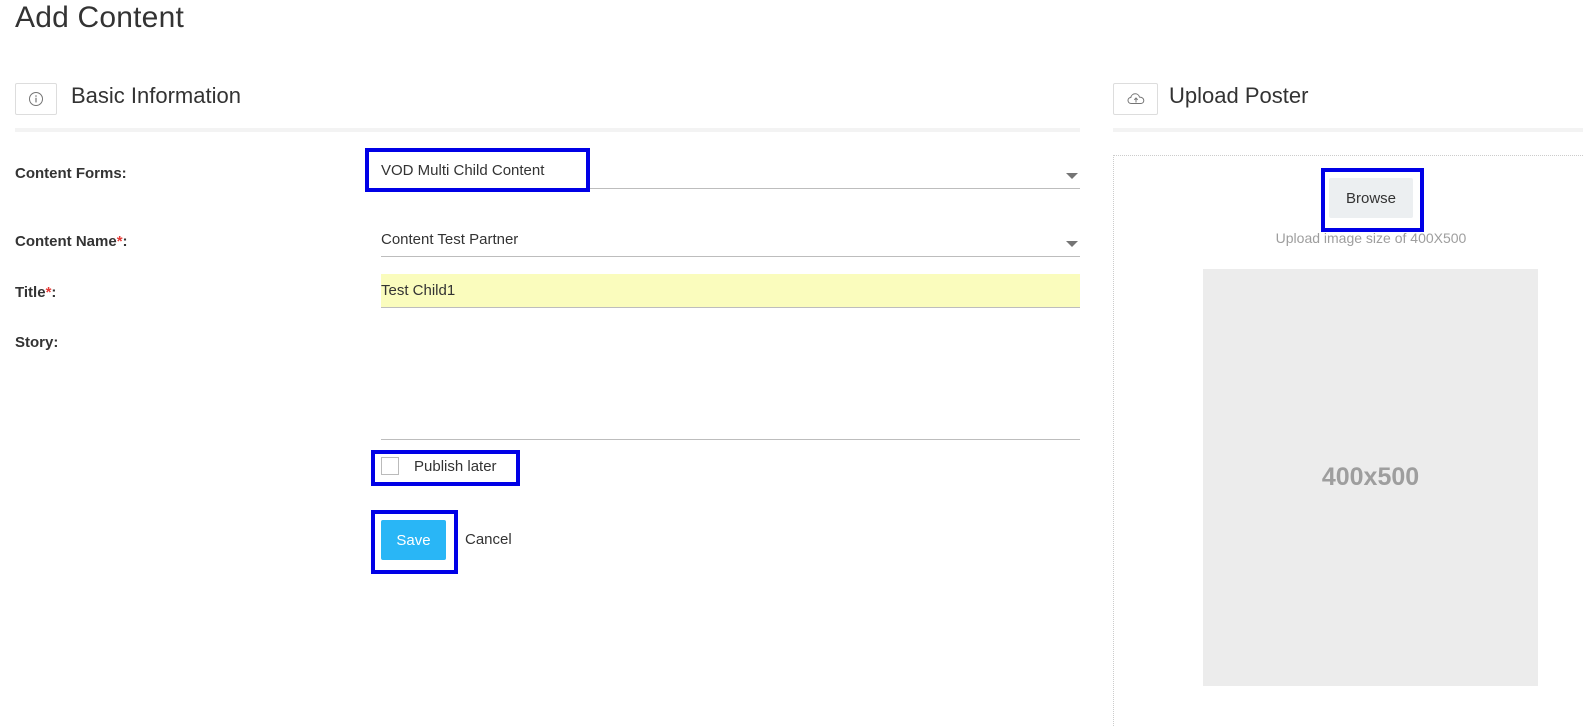 The height and width of the screenshot is (726, 1583). I want to click on upload-hint: Upload image size of 400X500, so click(1371, 238).